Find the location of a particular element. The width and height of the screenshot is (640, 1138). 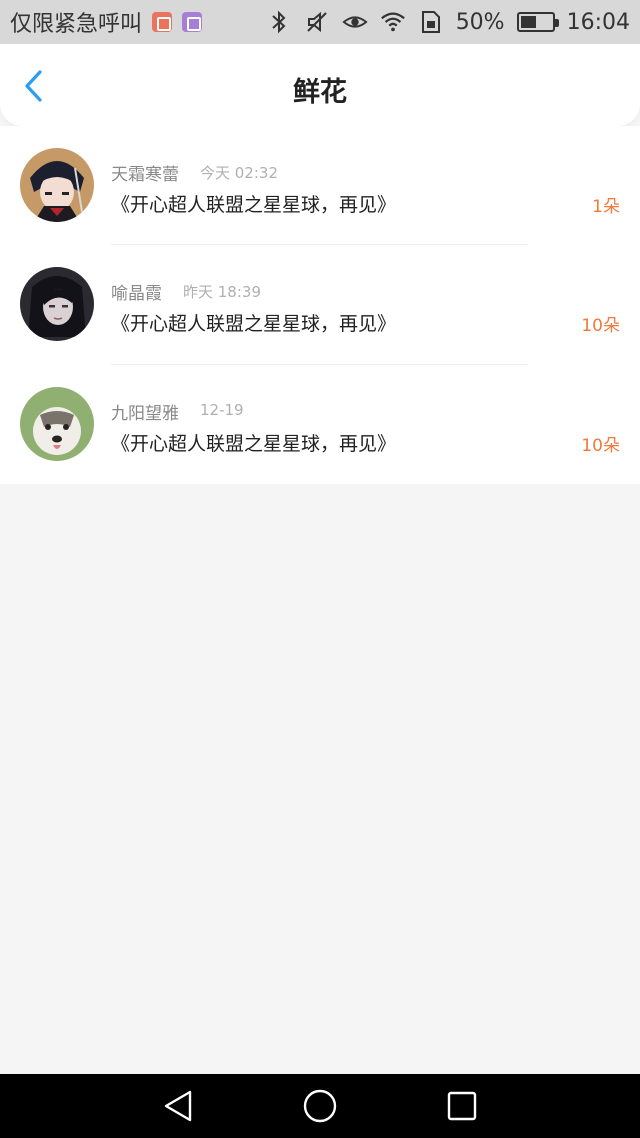

triangle-back-icon is located at coordinates (178, 1106).